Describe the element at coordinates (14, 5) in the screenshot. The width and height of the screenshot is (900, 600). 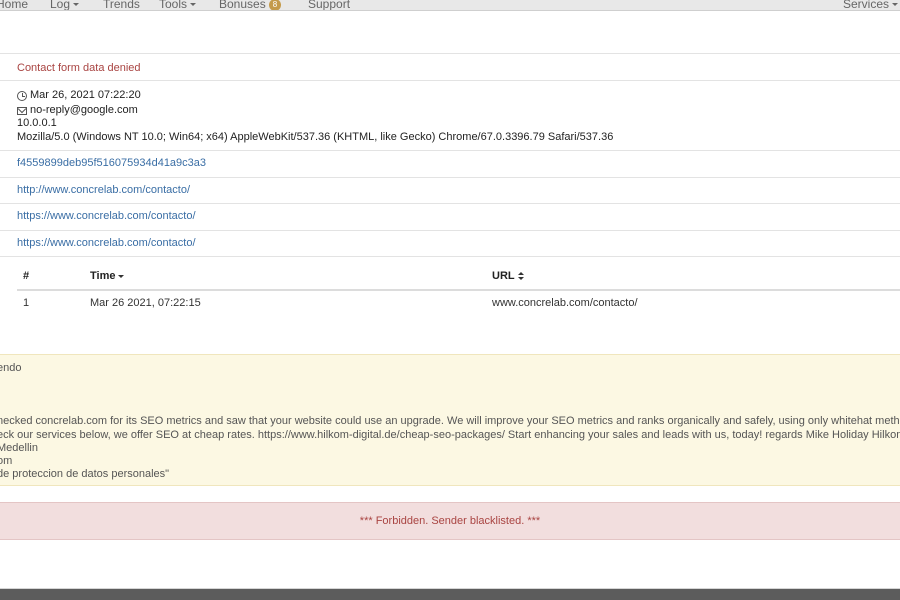
I see `nav-home: Home` at that location.